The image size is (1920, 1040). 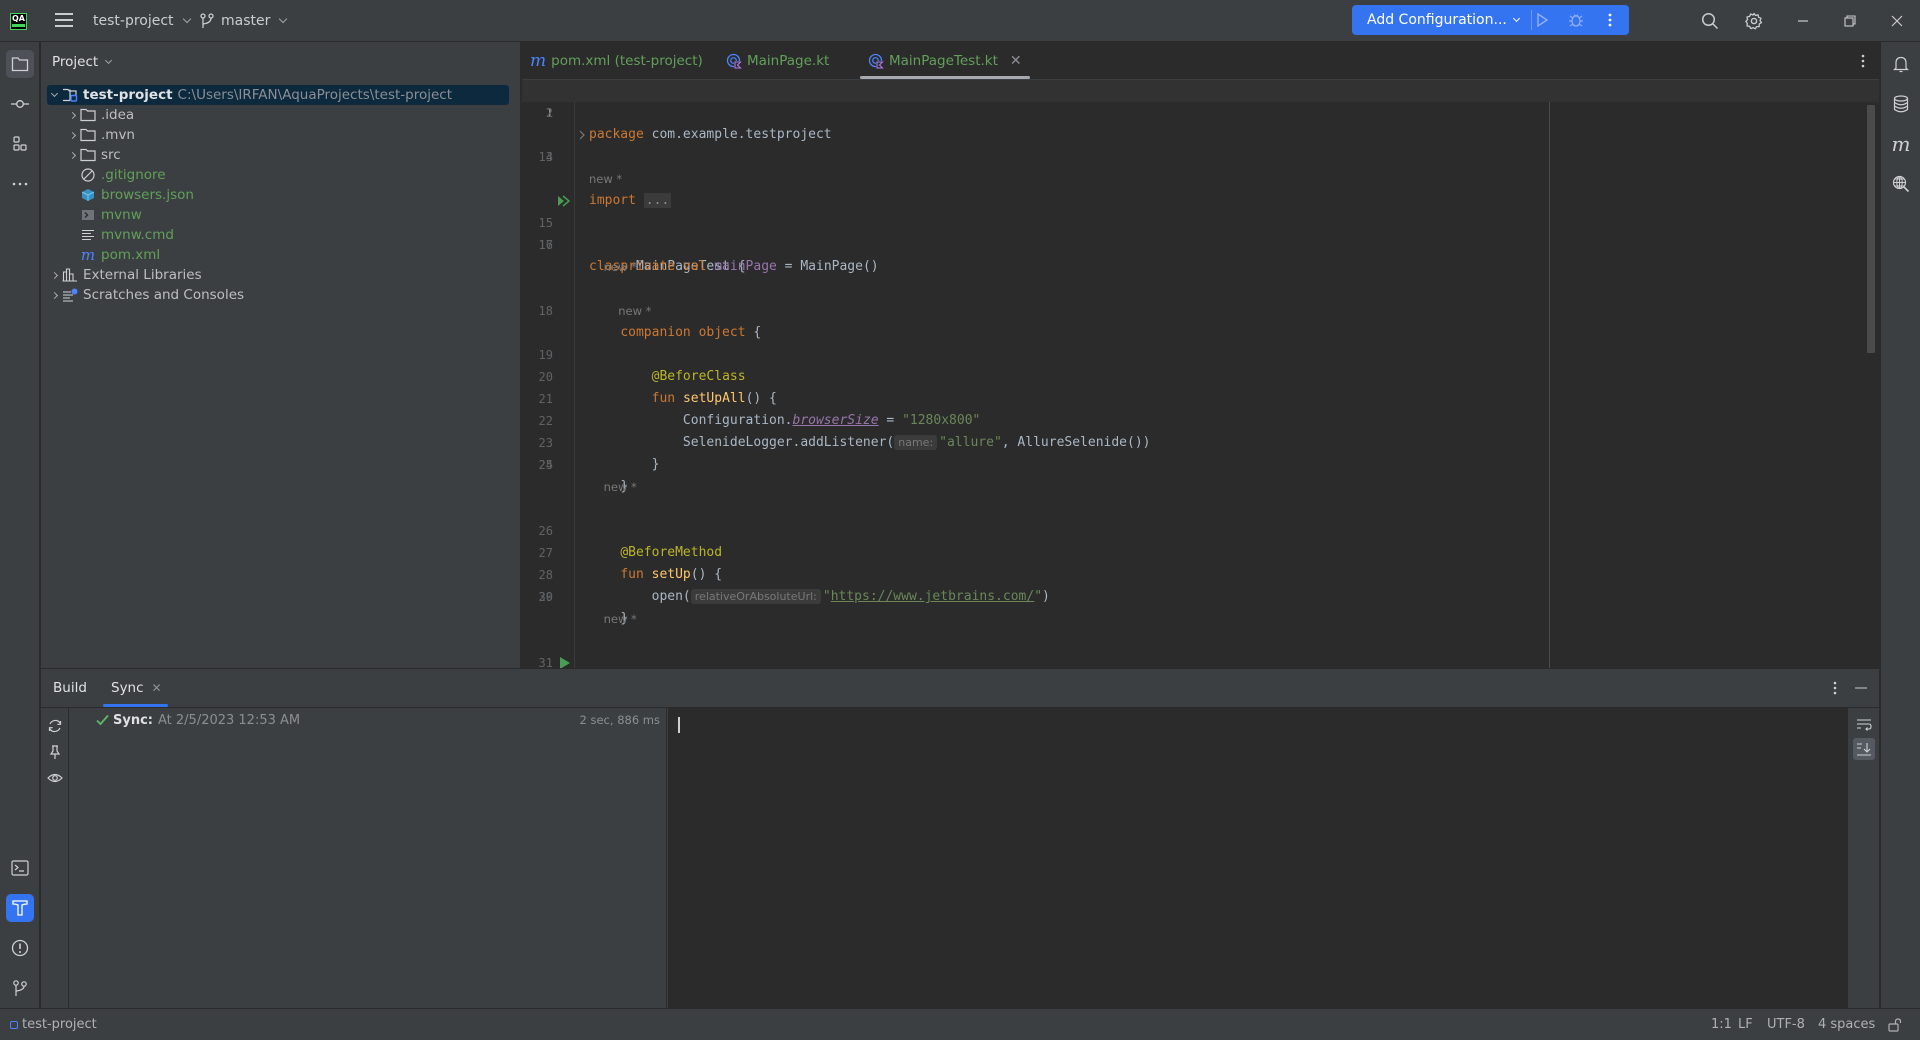 What do you see at coordinates (582, 135) in the screenshot?
I see `fold-expand-icon` at bounding box center [582, 135].